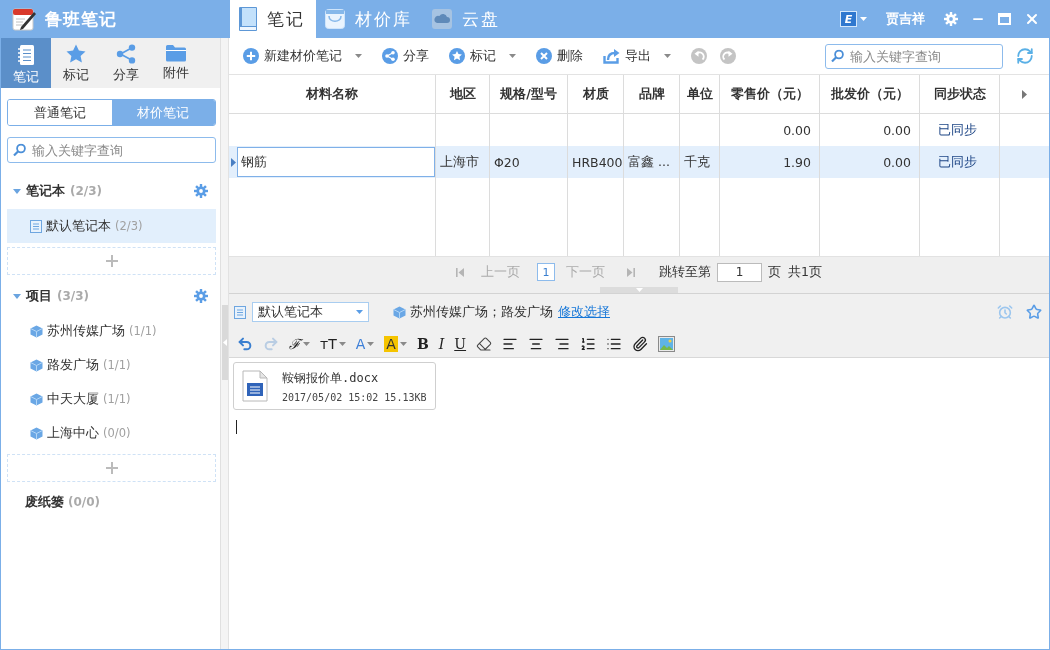  I want to click on table-cell: 千克, so click(697, 162).